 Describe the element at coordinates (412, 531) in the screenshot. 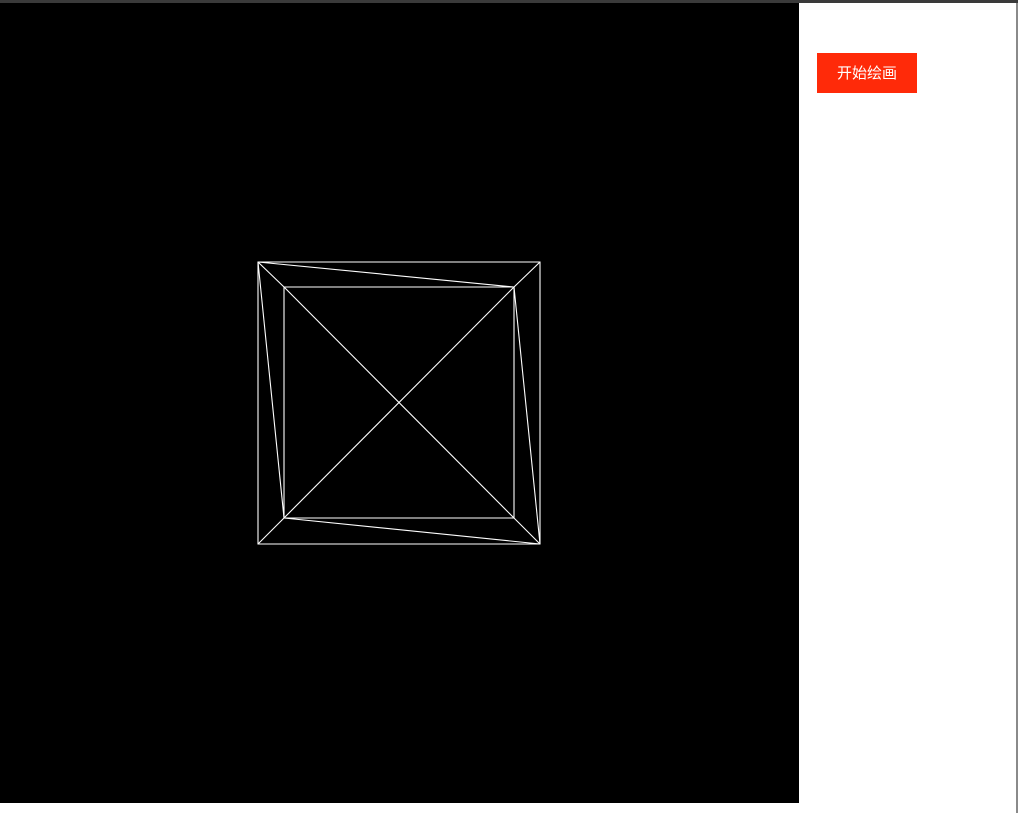

I see `diagonal-bottom` at that location.